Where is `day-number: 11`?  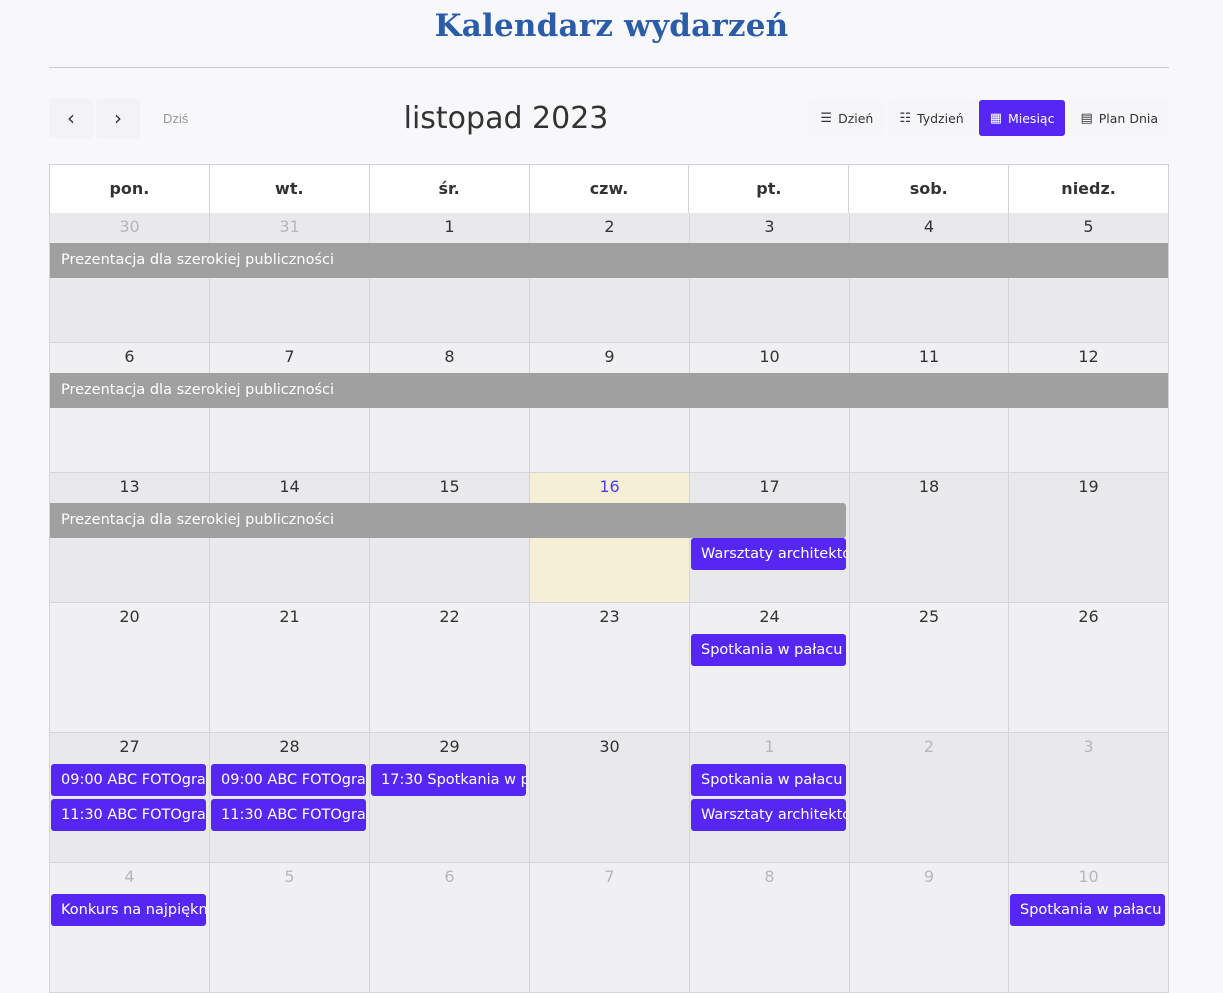 day-number: 11 is located at coordinates (929, 356).